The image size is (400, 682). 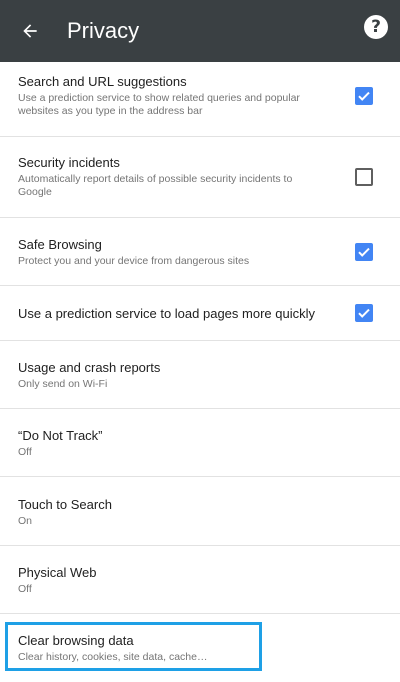 I want to click on setting-title: Safe Browsing, so click(x=60, y=244).